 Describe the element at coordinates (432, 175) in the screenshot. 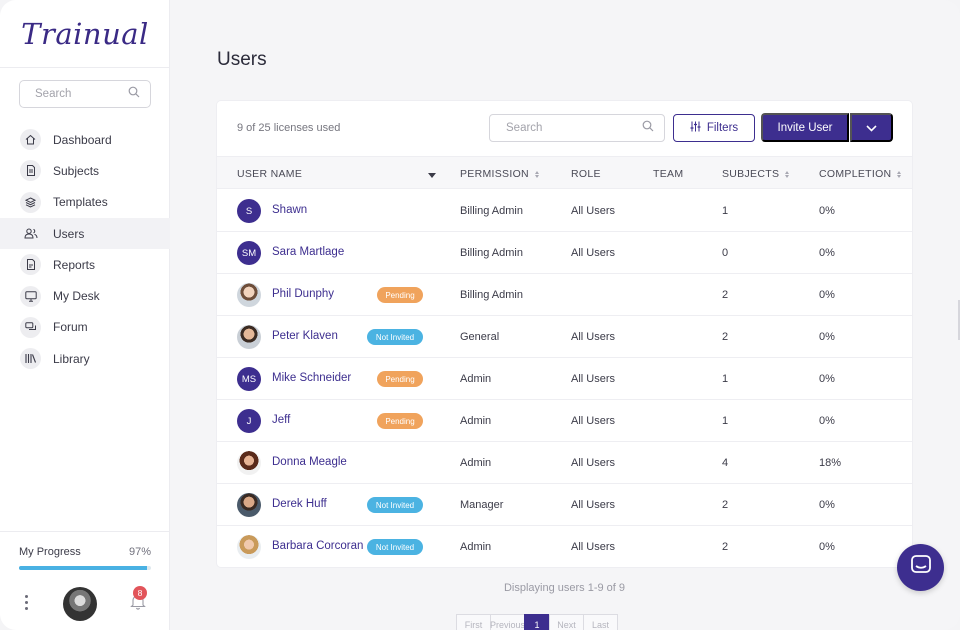

I see `sort-desc-icon` at that location.